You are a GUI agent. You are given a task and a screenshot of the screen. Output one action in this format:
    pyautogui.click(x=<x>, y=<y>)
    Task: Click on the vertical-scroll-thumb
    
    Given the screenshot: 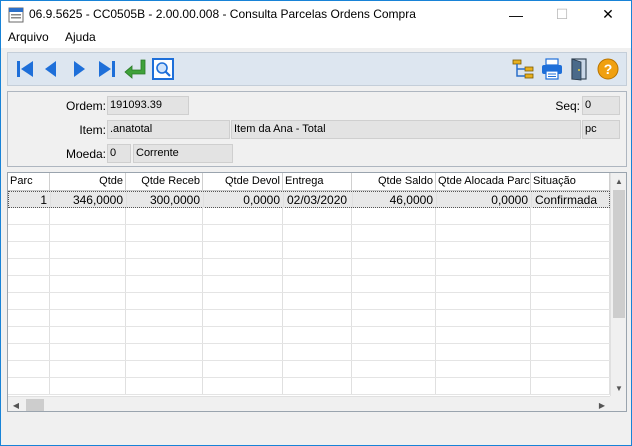 What is the action you would take?
    pyautogui.click(x=619, y=254)
    